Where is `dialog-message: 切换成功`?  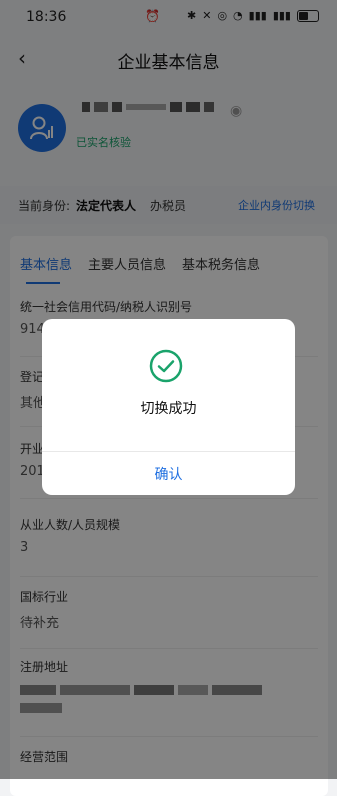 dialog-message: 切换成功 is located at coordinates (168, 409).